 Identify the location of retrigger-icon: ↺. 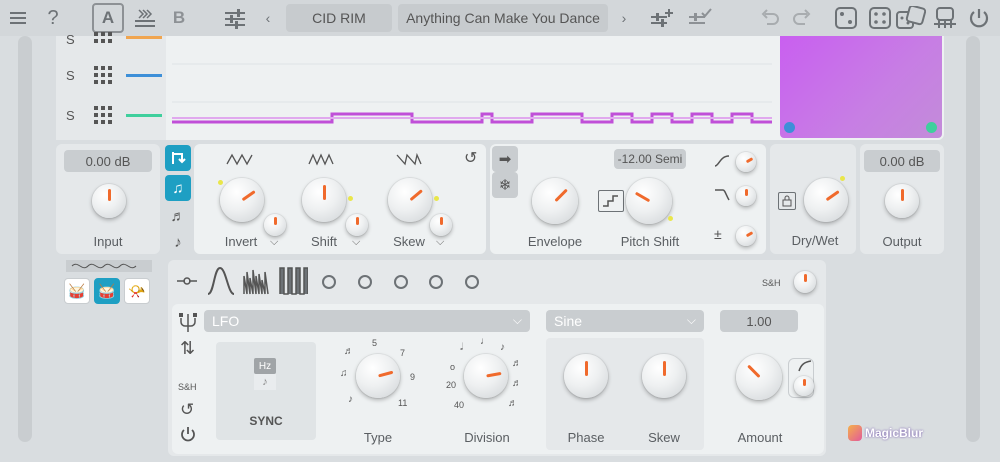
(187, 410).